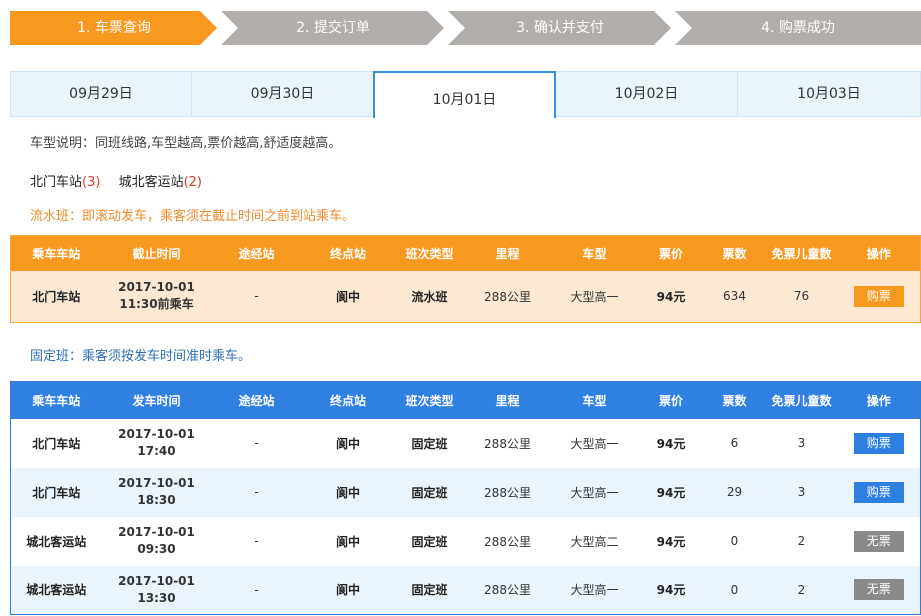  Describe the element at coordinates (156, 443) in the screenshot. I see `cell-time: 2017-10-01 17:40` at that location.